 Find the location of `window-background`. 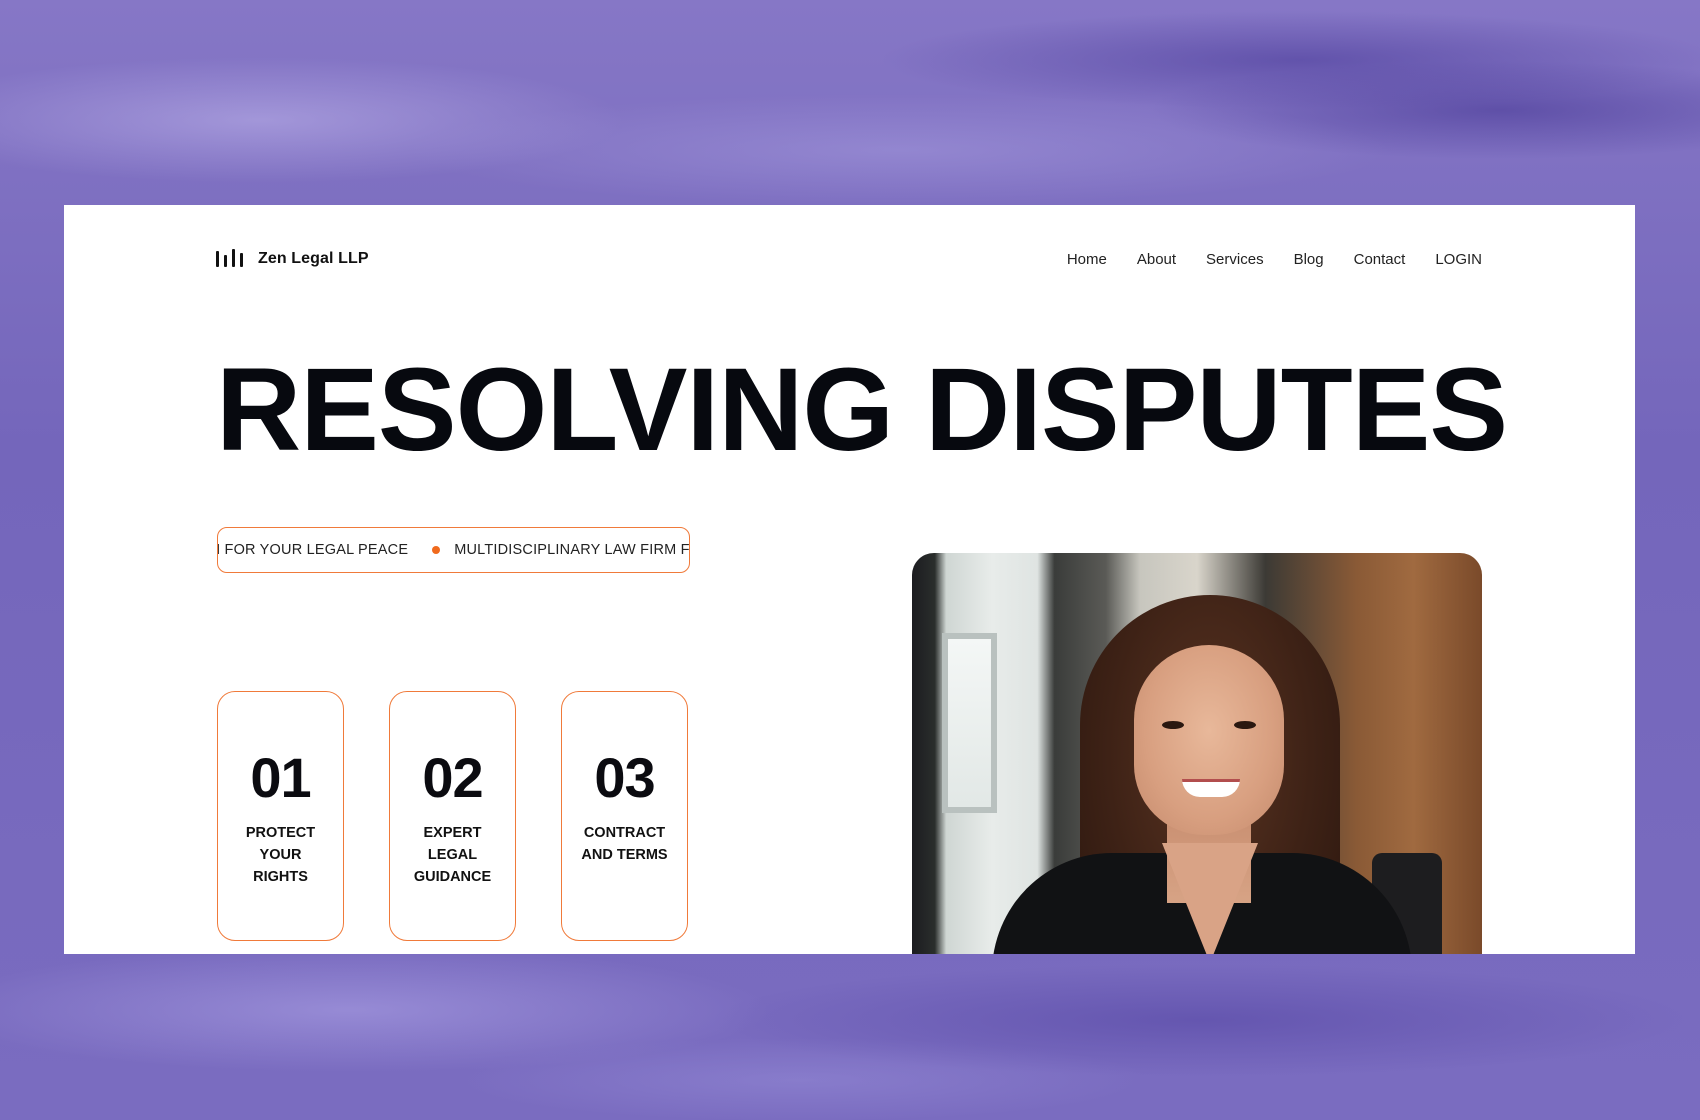

window-background is located at coordinates (969, 723).